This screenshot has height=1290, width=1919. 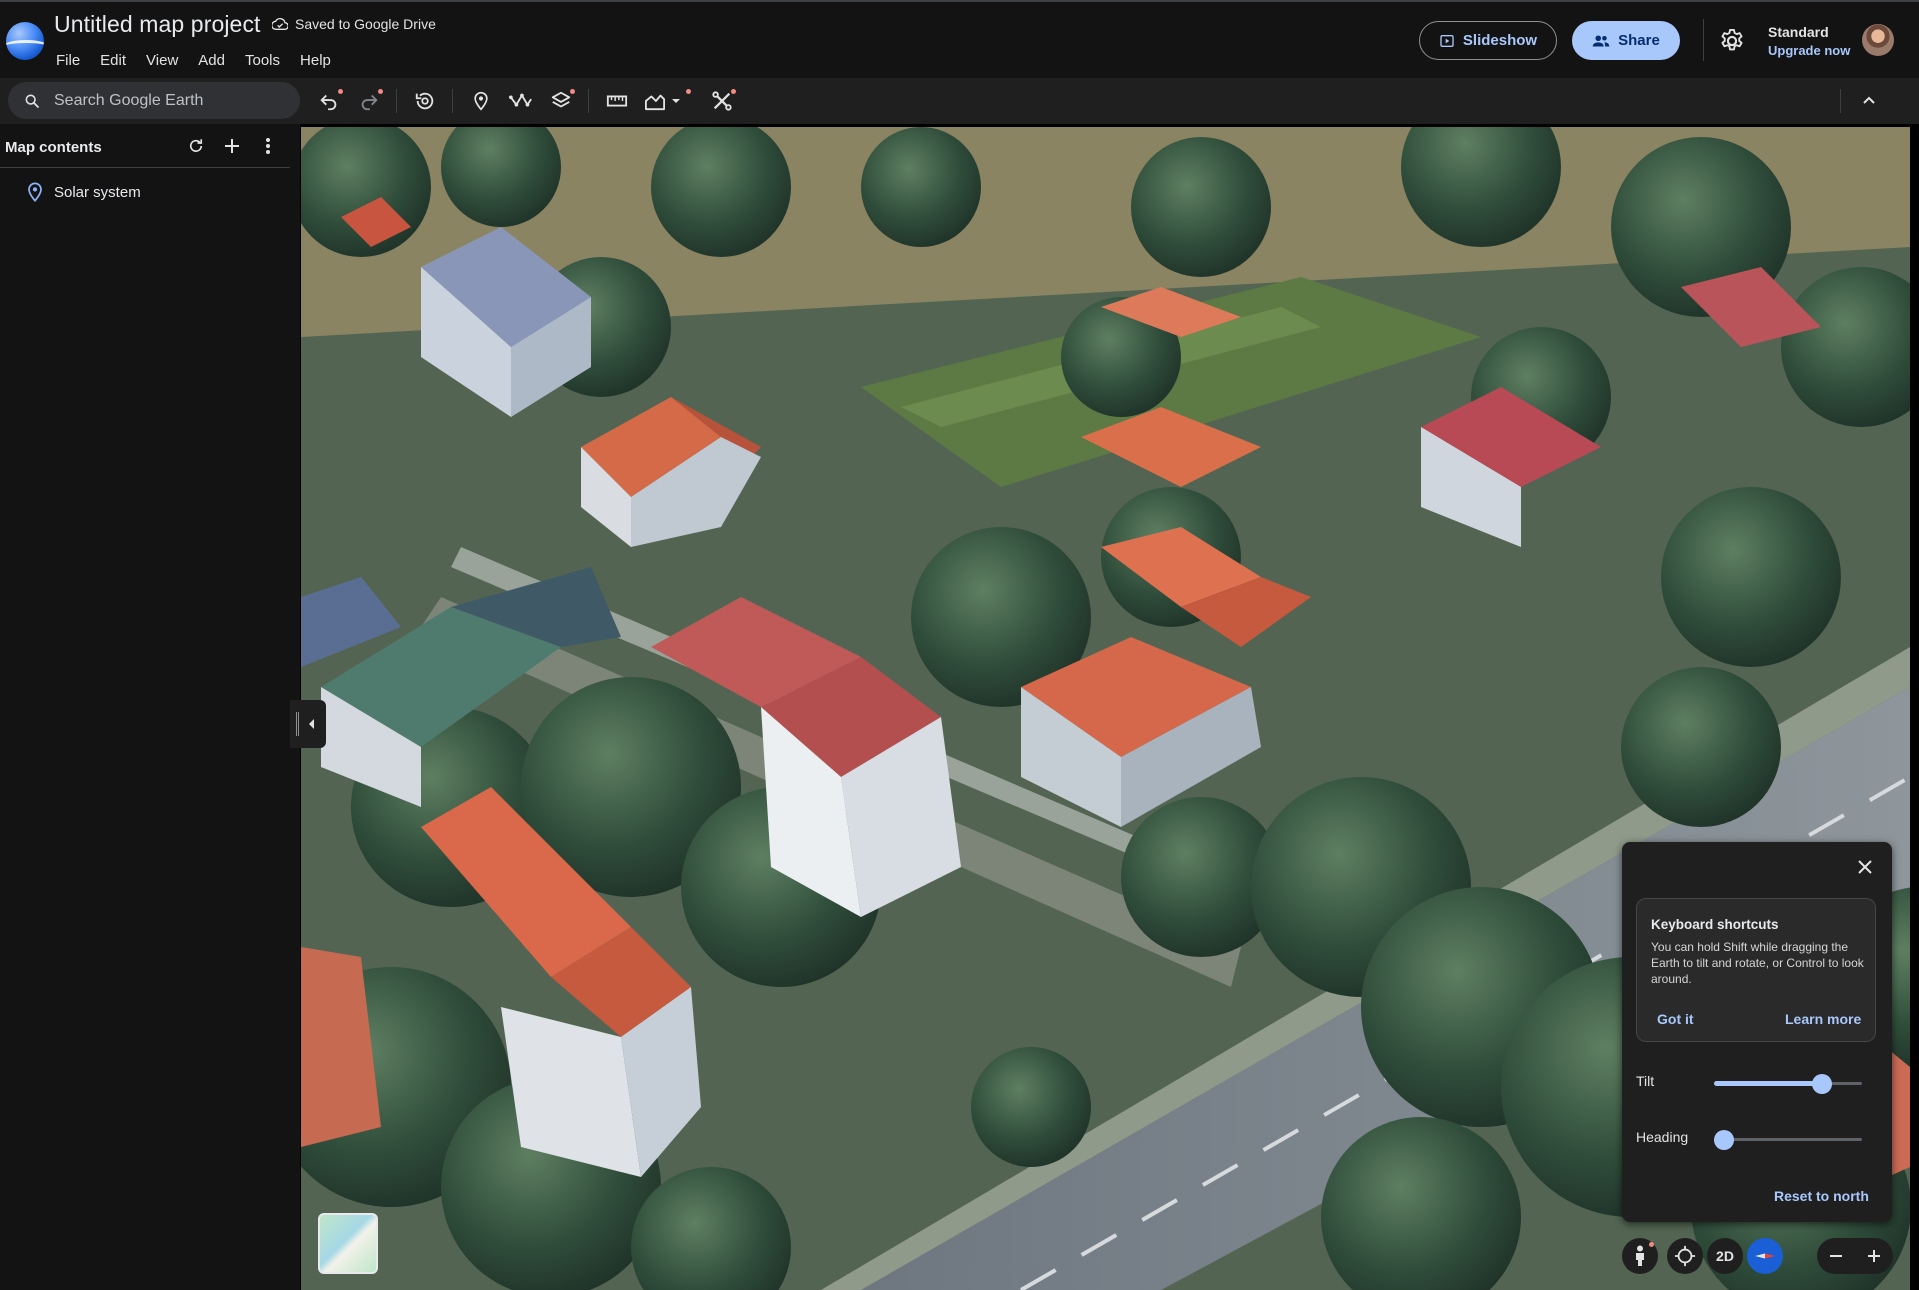 I want to click on heading-slider, so click(x=1788, y=1140).